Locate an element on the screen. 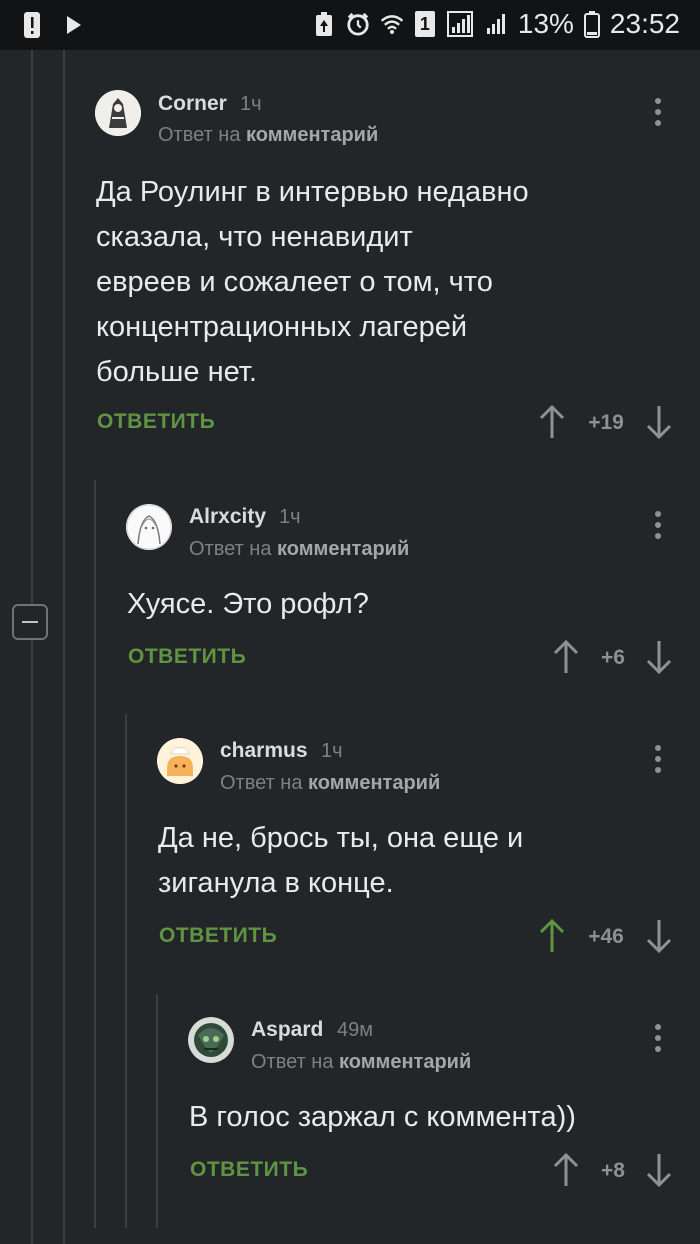  author-name: Corner is located at coordinates (192, 104).